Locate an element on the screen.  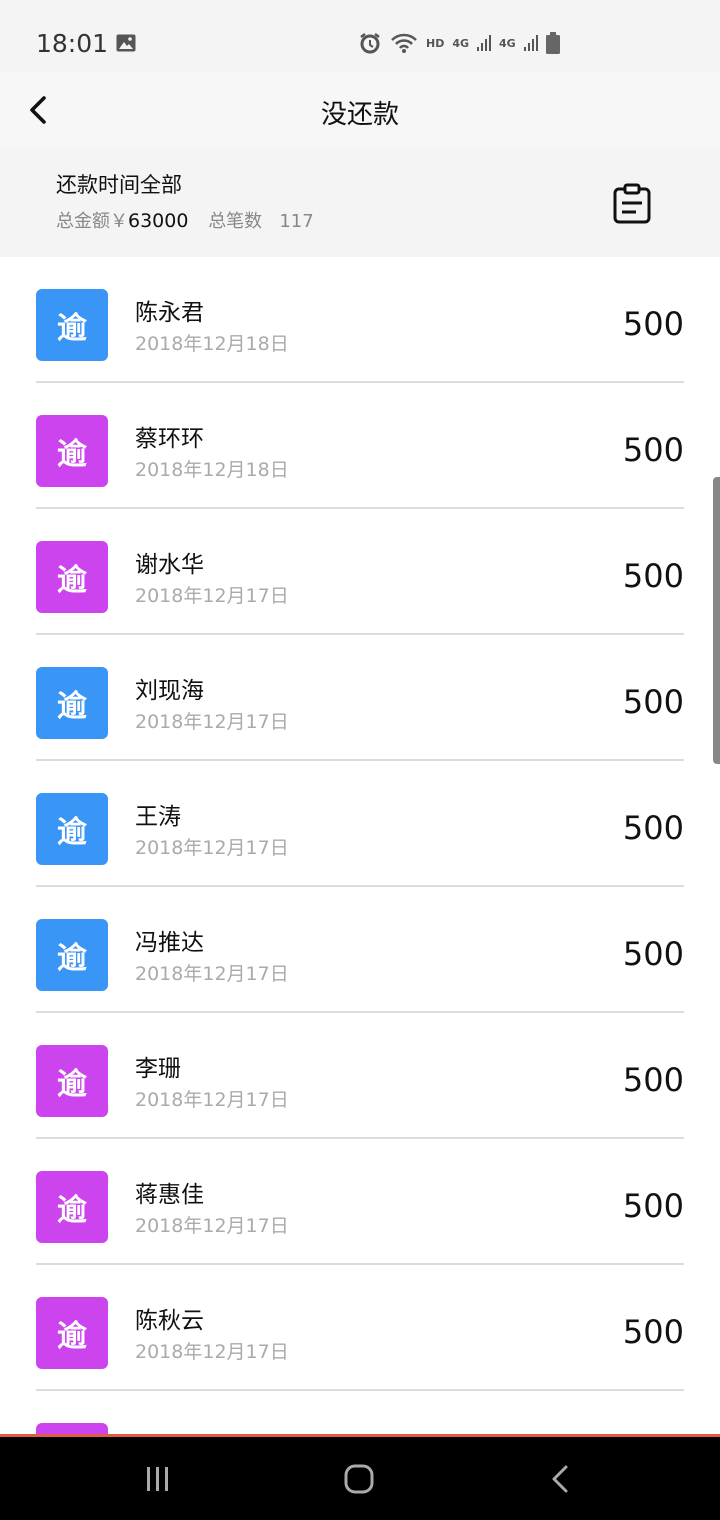
back-icon is located at coordinates (561, 1479).